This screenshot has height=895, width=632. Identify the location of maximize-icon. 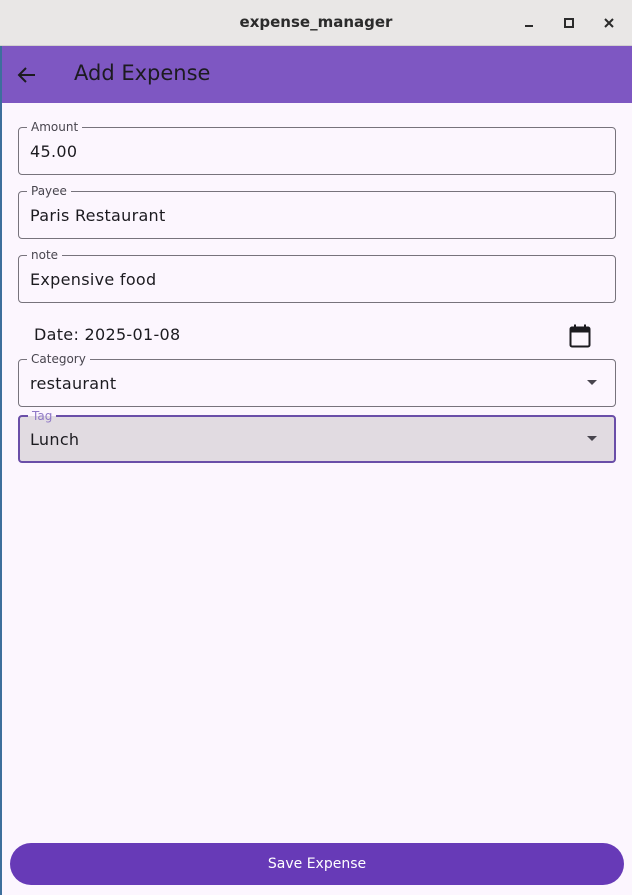
(569, 23).